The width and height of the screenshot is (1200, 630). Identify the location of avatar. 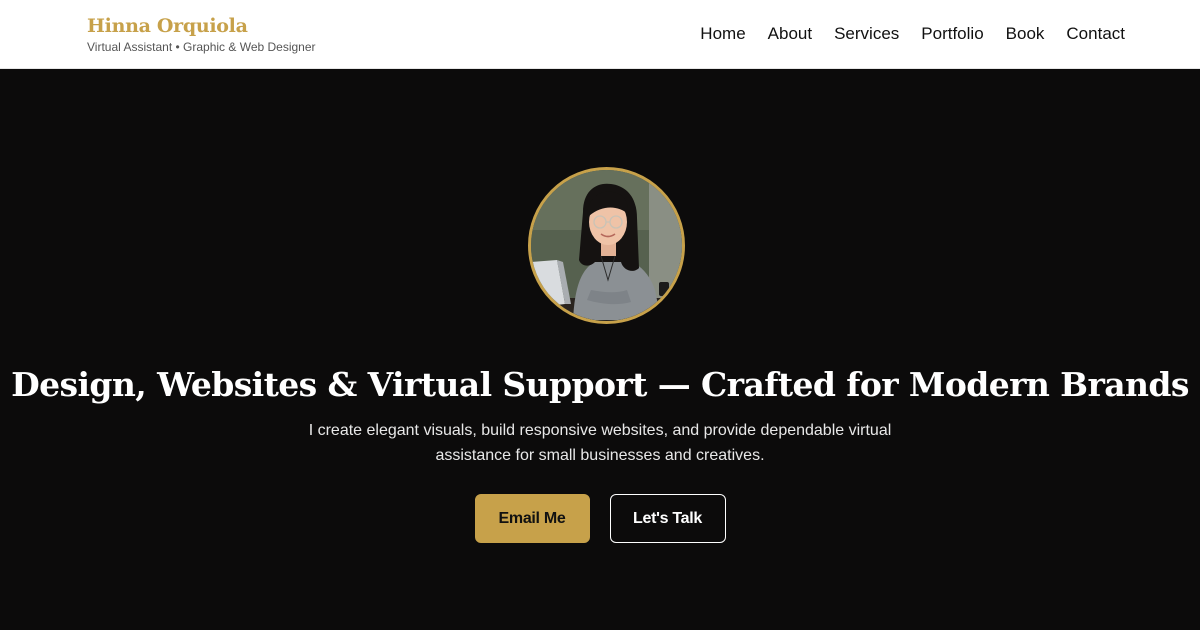
(606, 245).